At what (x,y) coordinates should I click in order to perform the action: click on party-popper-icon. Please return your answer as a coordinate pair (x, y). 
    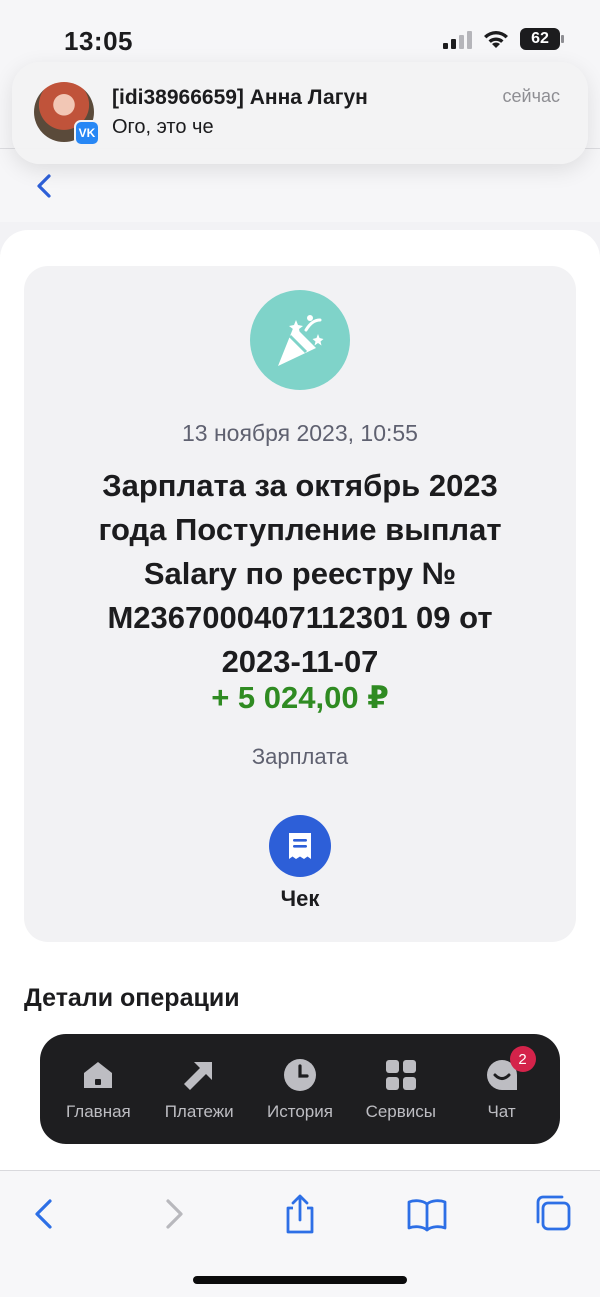
    Looking at the image, I should click on (300, 340).